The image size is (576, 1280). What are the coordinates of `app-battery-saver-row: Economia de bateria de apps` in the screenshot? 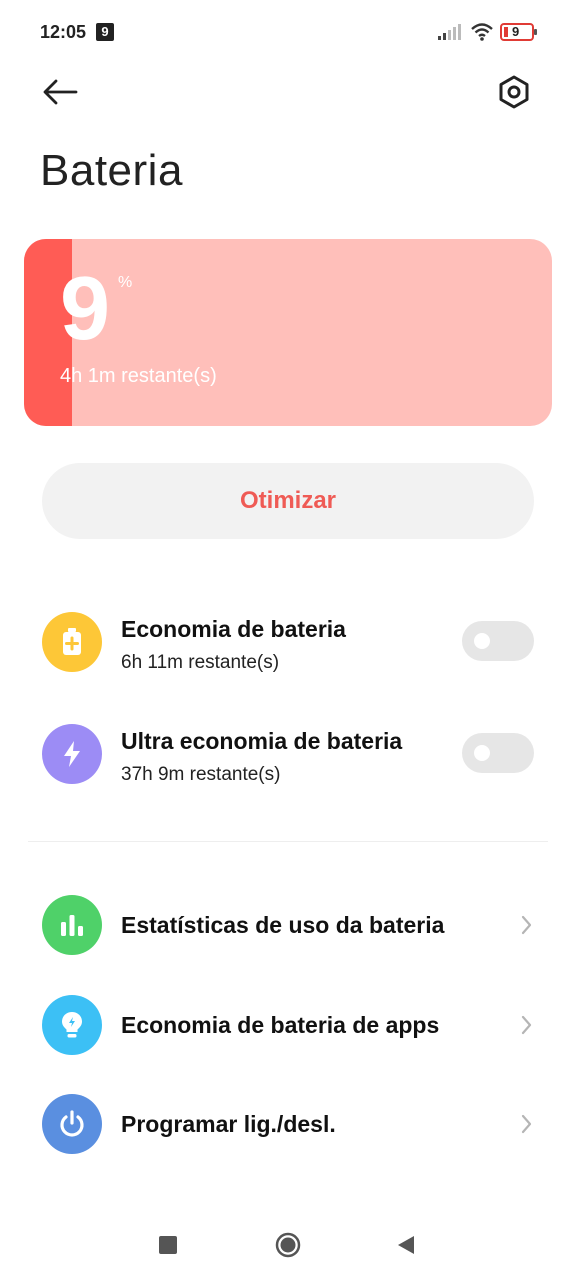 It's located at (288, 1025).